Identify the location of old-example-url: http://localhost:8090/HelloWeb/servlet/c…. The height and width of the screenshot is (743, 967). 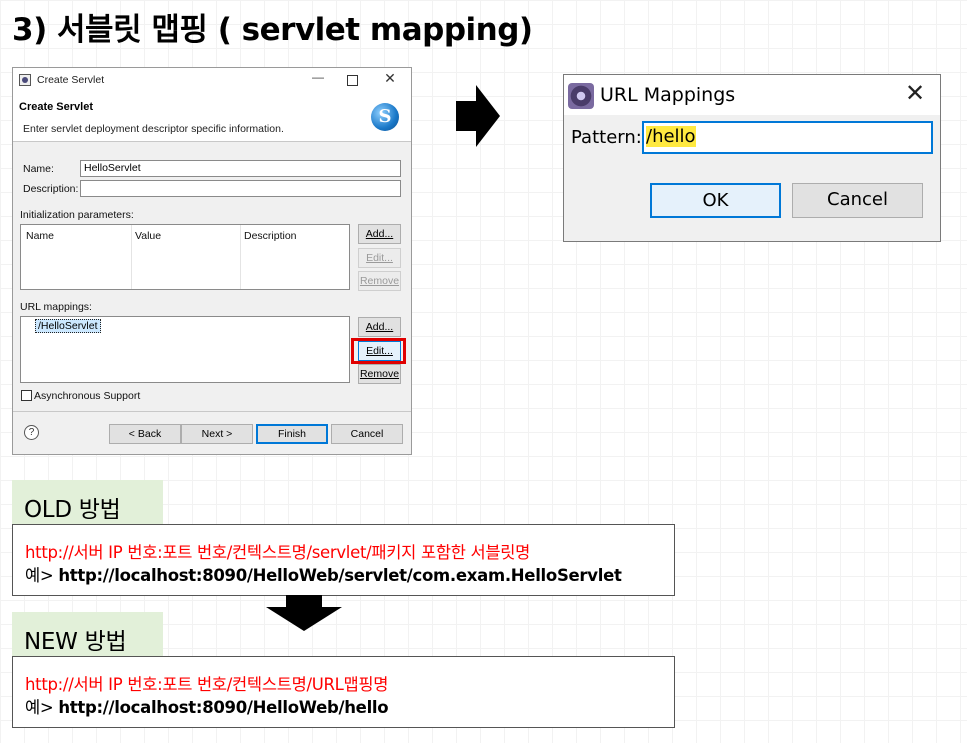
(340, 575).